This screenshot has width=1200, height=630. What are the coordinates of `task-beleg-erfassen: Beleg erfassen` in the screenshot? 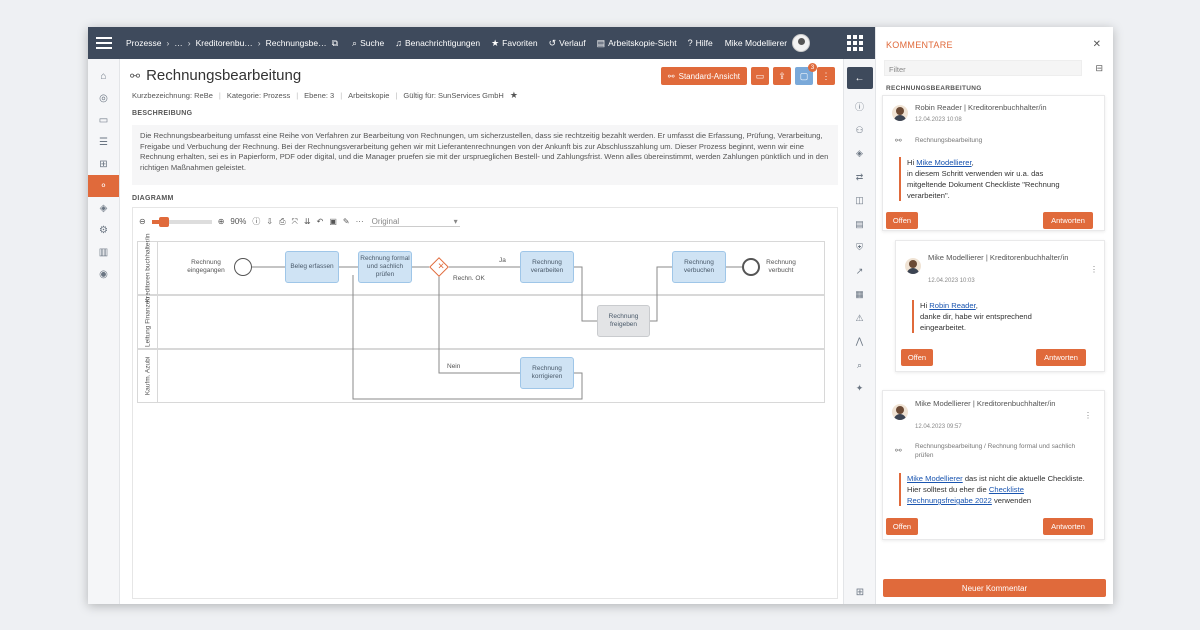 It's located at (312, 267).